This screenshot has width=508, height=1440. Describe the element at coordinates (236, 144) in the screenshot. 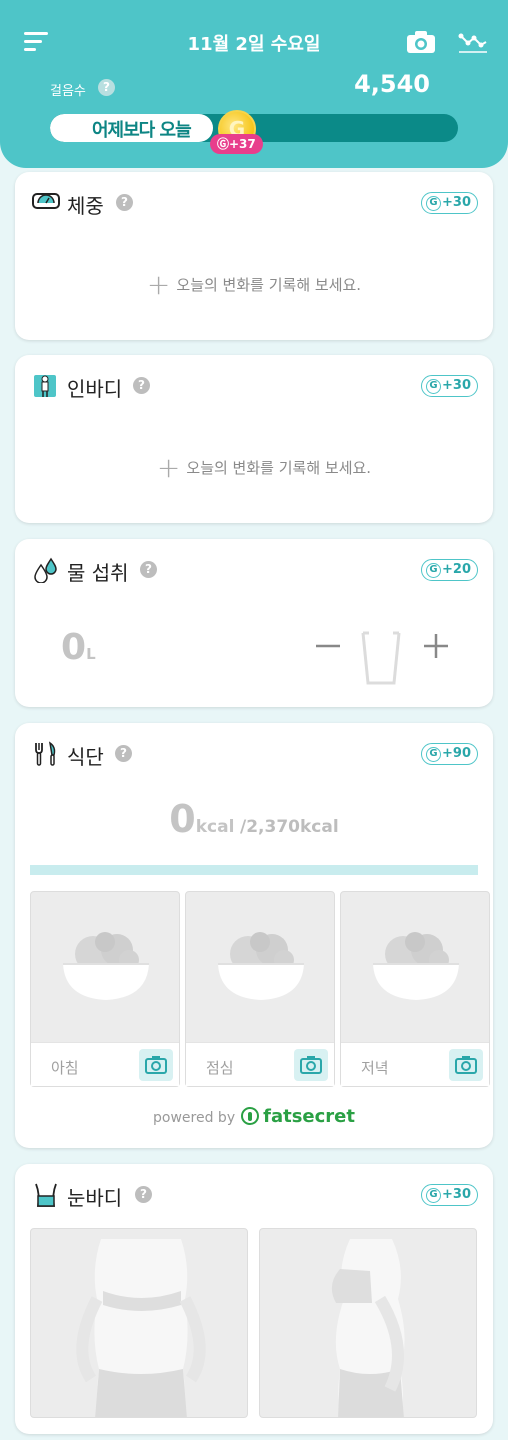

I see `coin-reward-badge: Ⓖ+37` at that location.